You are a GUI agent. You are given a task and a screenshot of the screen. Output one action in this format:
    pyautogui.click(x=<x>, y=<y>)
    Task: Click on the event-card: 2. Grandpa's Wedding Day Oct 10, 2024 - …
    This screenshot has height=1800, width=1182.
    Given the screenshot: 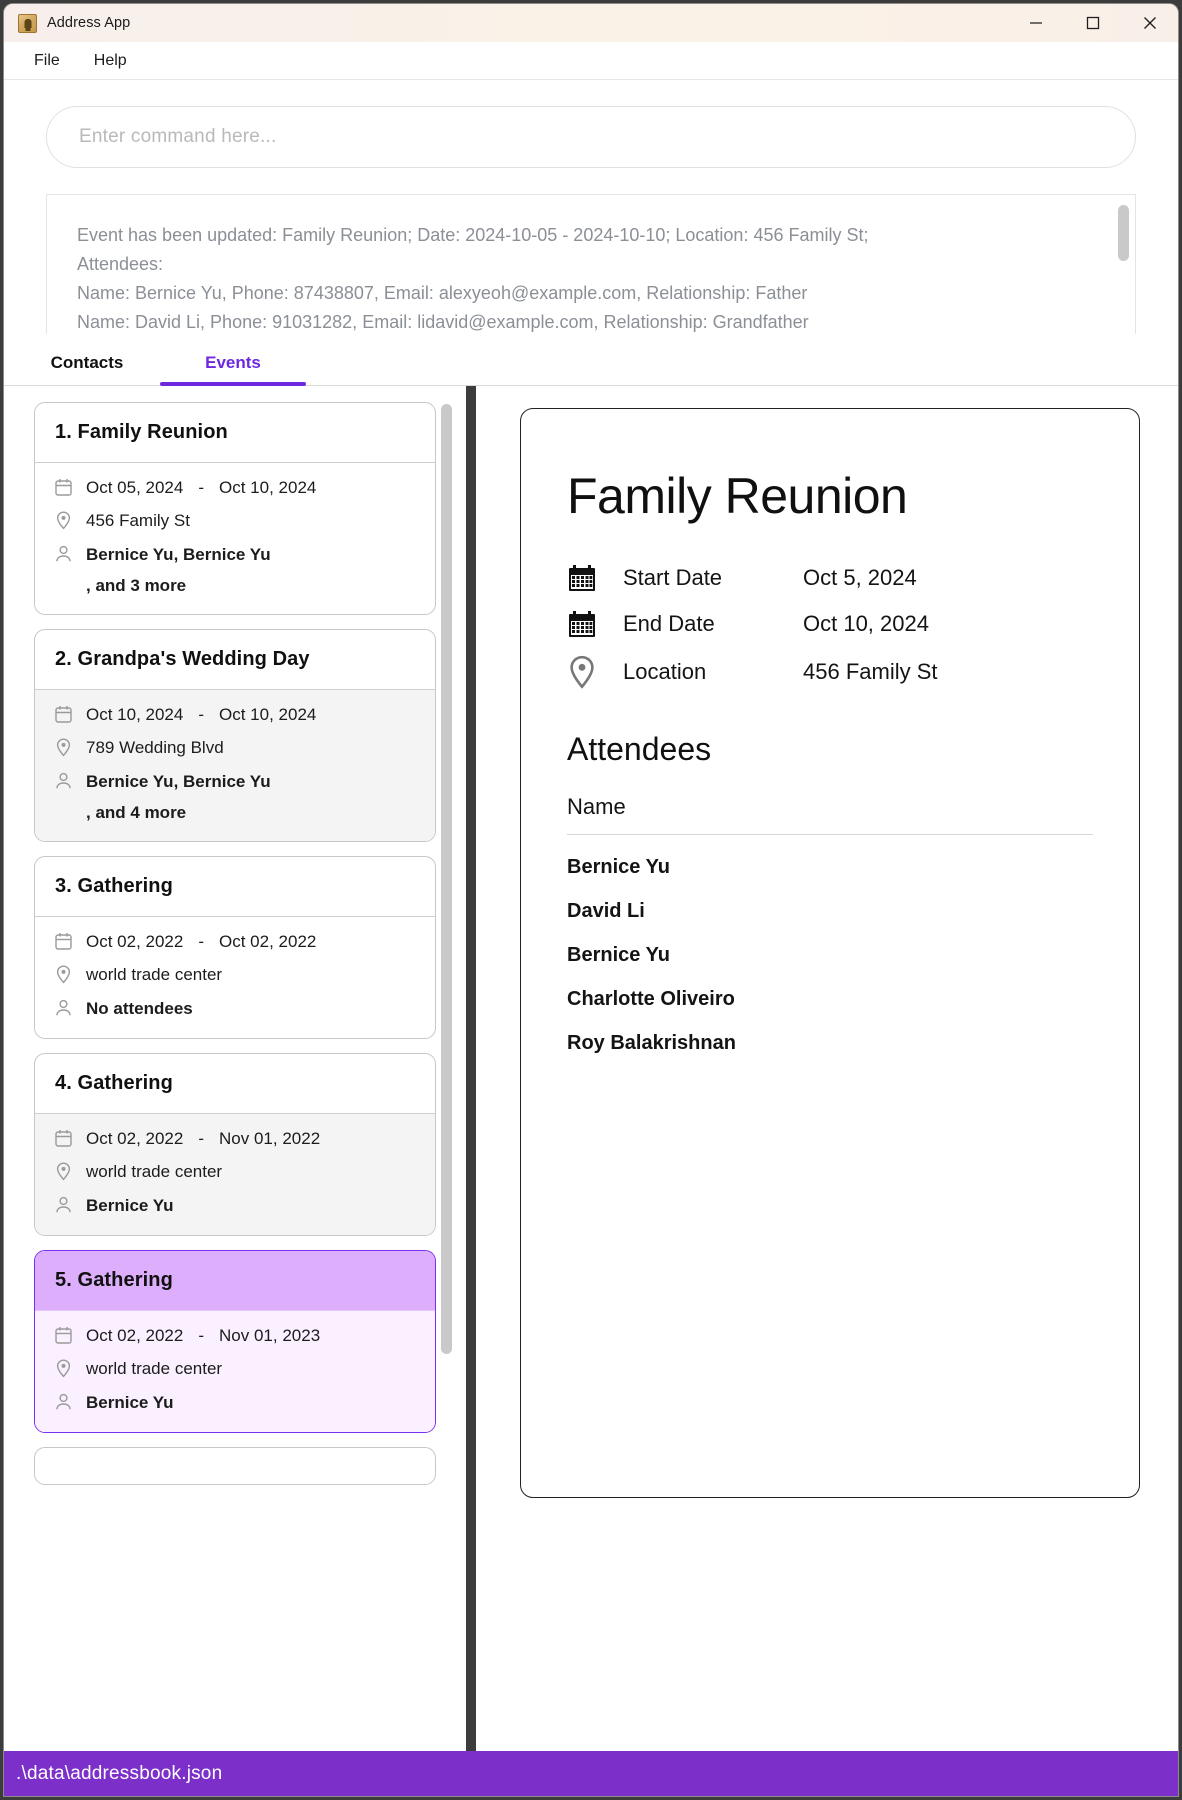 What is the action you would take?
    pyautogui.click(x=235, y=735)
    